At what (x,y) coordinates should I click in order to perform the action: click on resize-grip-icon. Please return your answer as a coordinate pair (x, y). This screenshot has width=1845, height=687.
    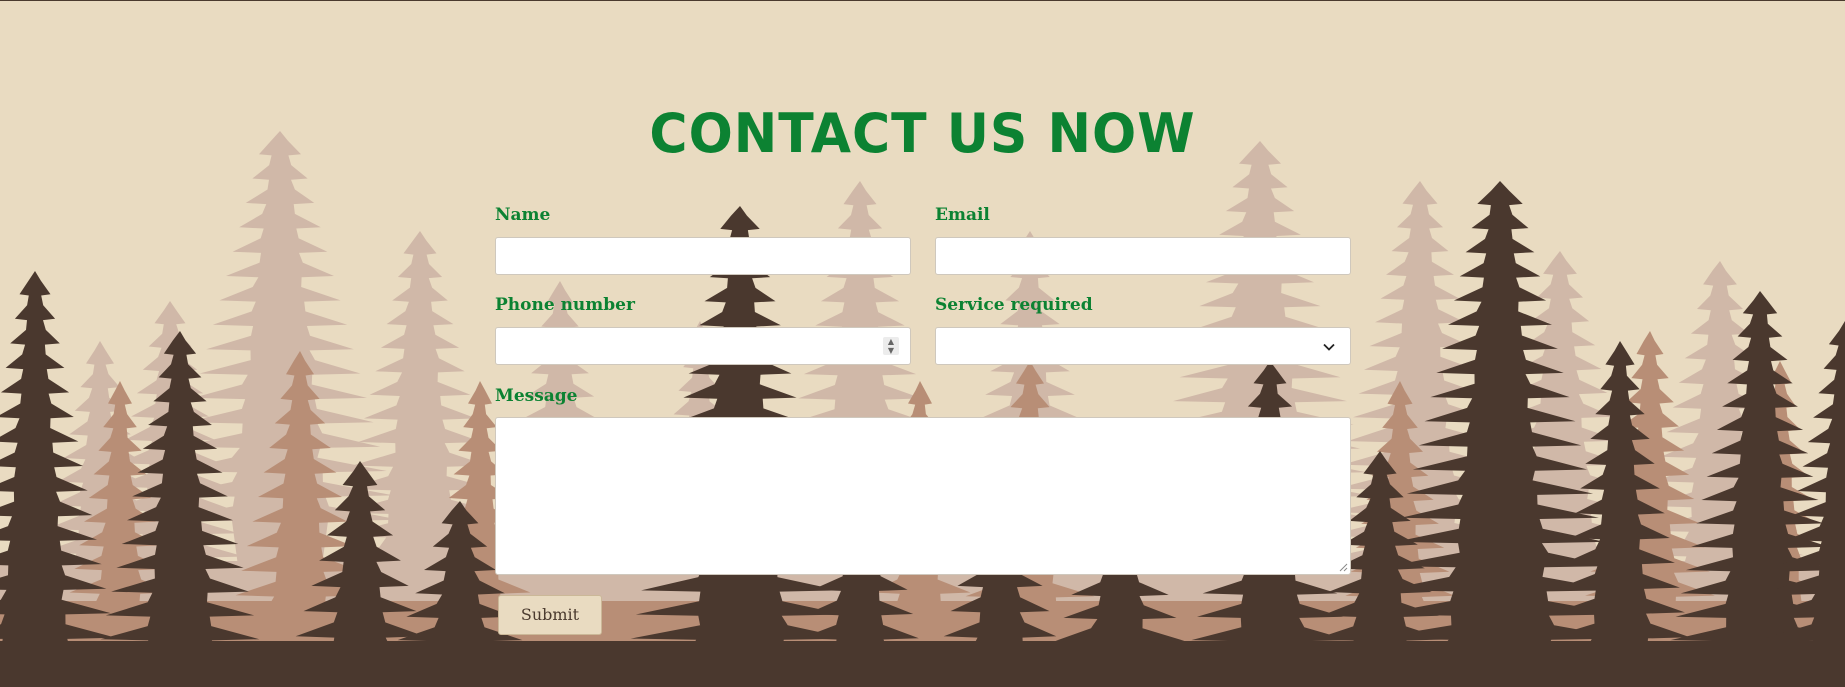
    Looking at the image, I should click on (1343, 567).